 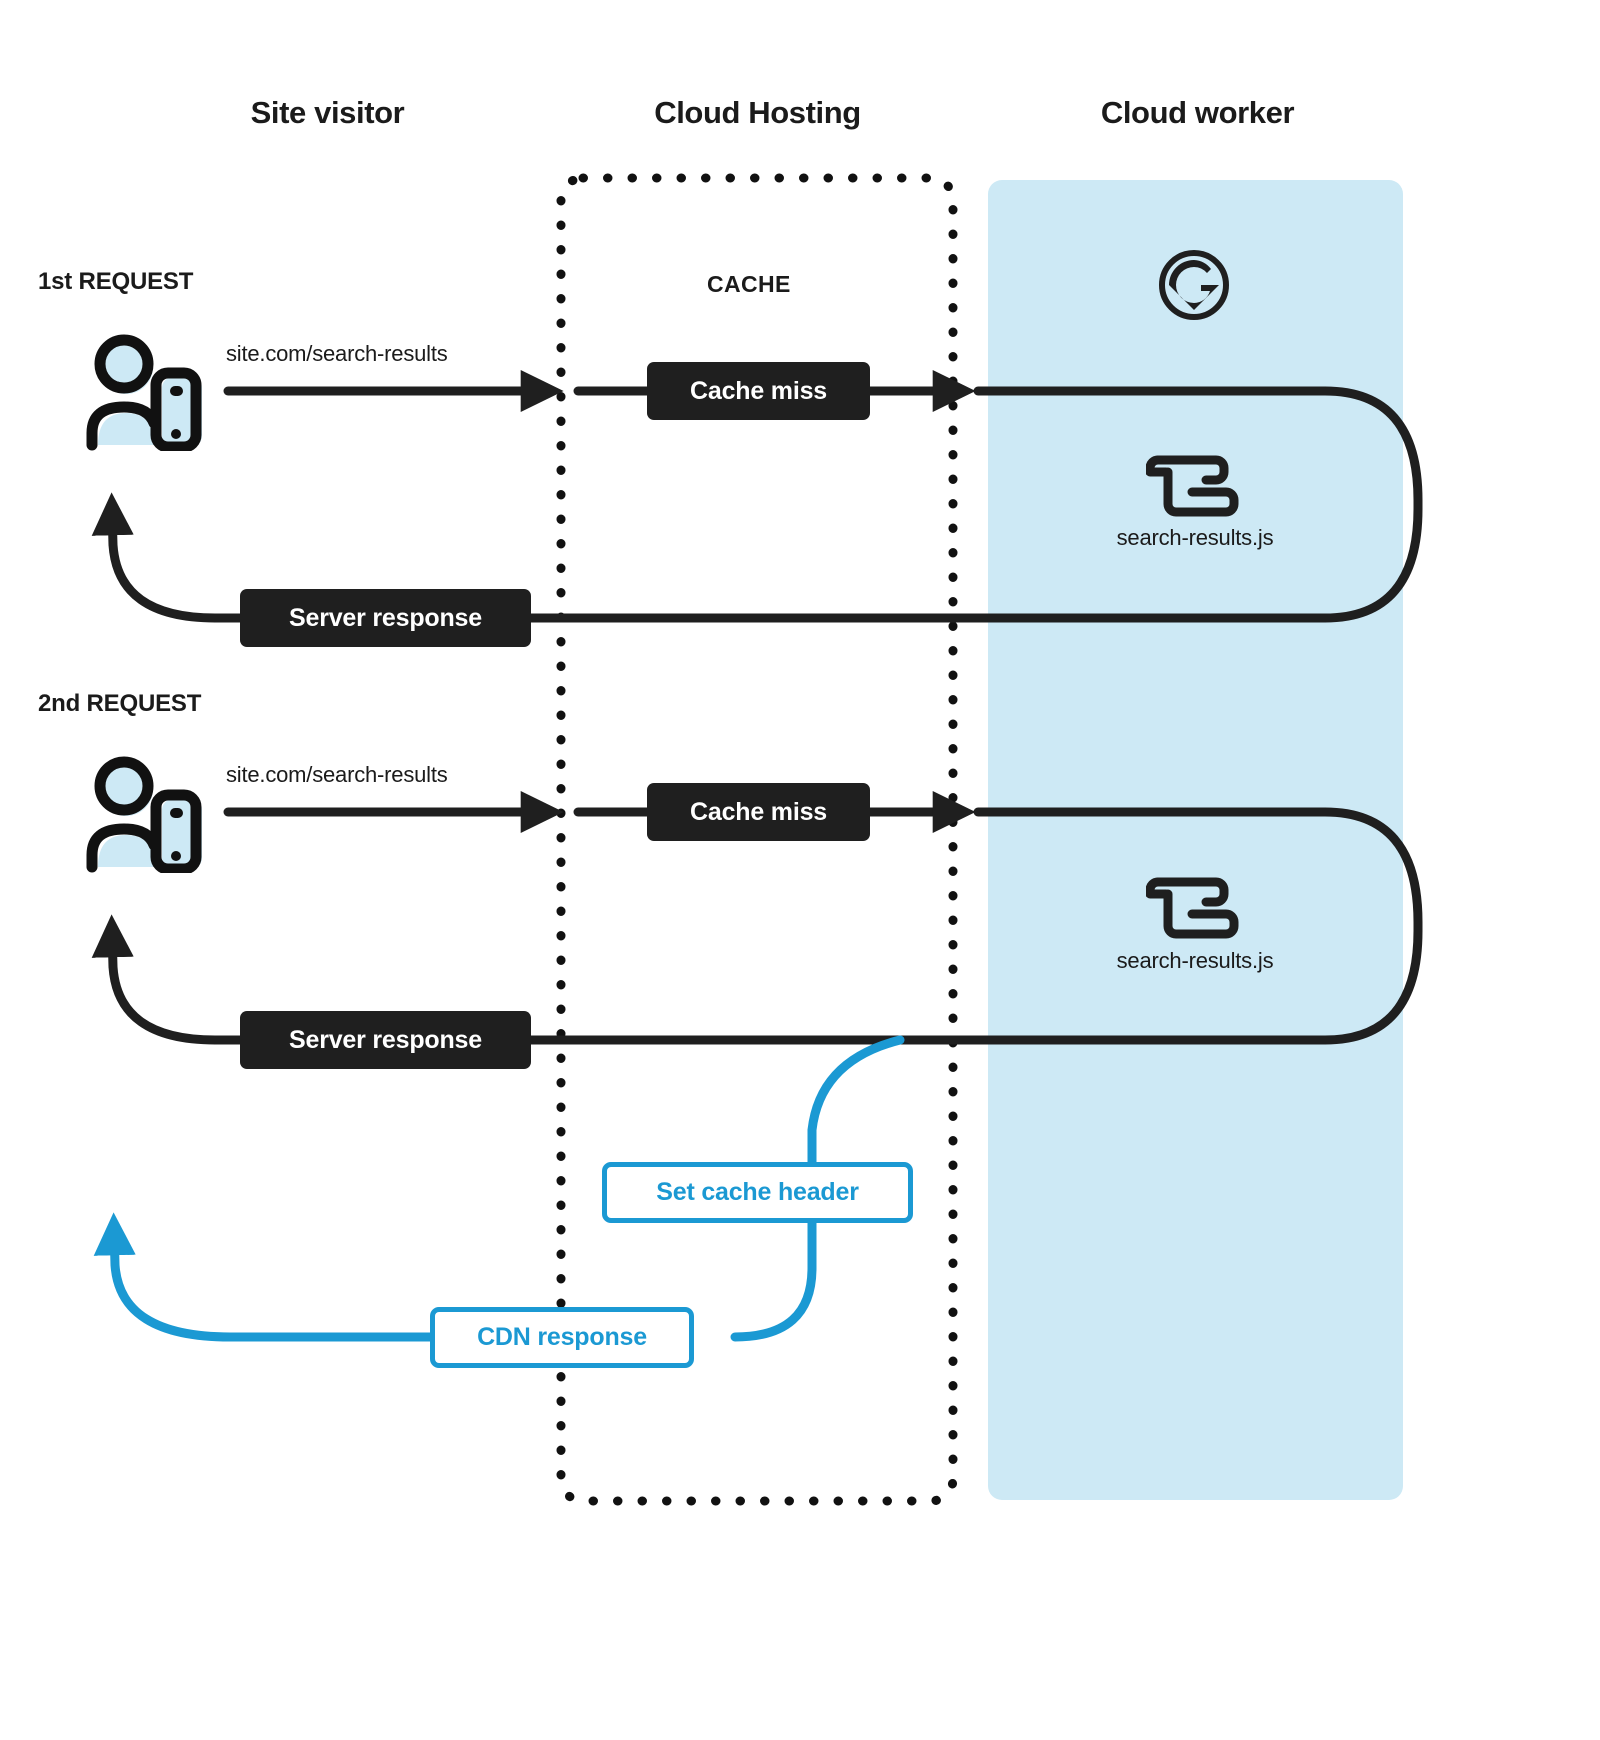 I want to click on gatsby-logo-icon, so click(x=1194, y=285).